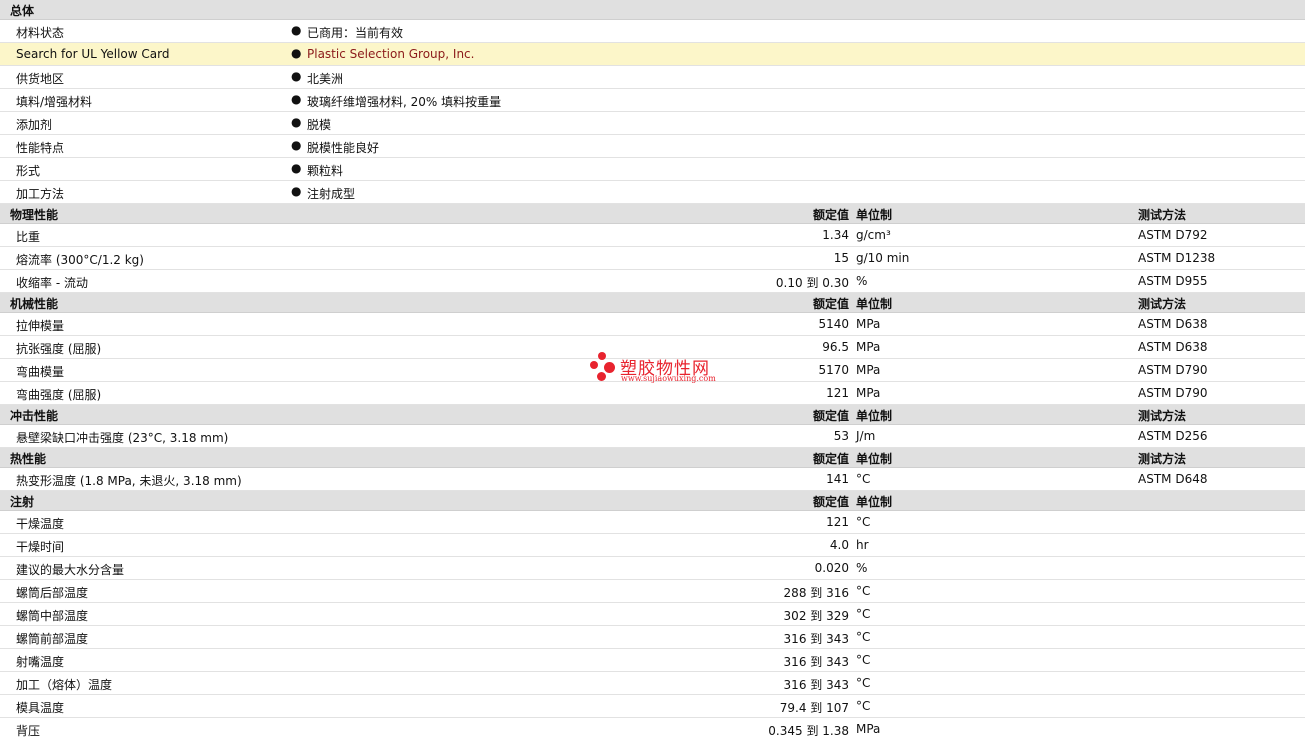 This screenshot has width=1305, height=739. What do you see at coordinates (325, 79) in the screenshot?
I see `property-value: 北美洲` at bounding box center [325, 79].